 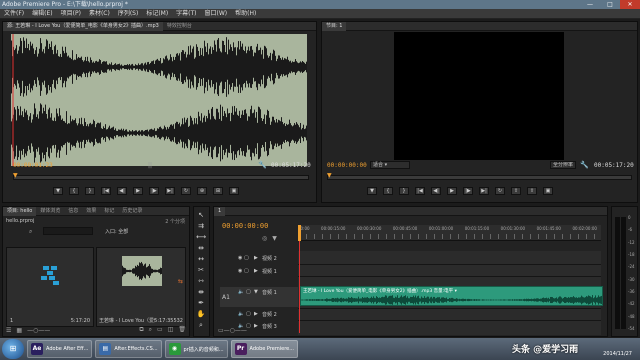 What do you see at coordinates (182, 330) in the screenshot?
I see `trash-icon: 🗑` at bounding box center [182, 330].